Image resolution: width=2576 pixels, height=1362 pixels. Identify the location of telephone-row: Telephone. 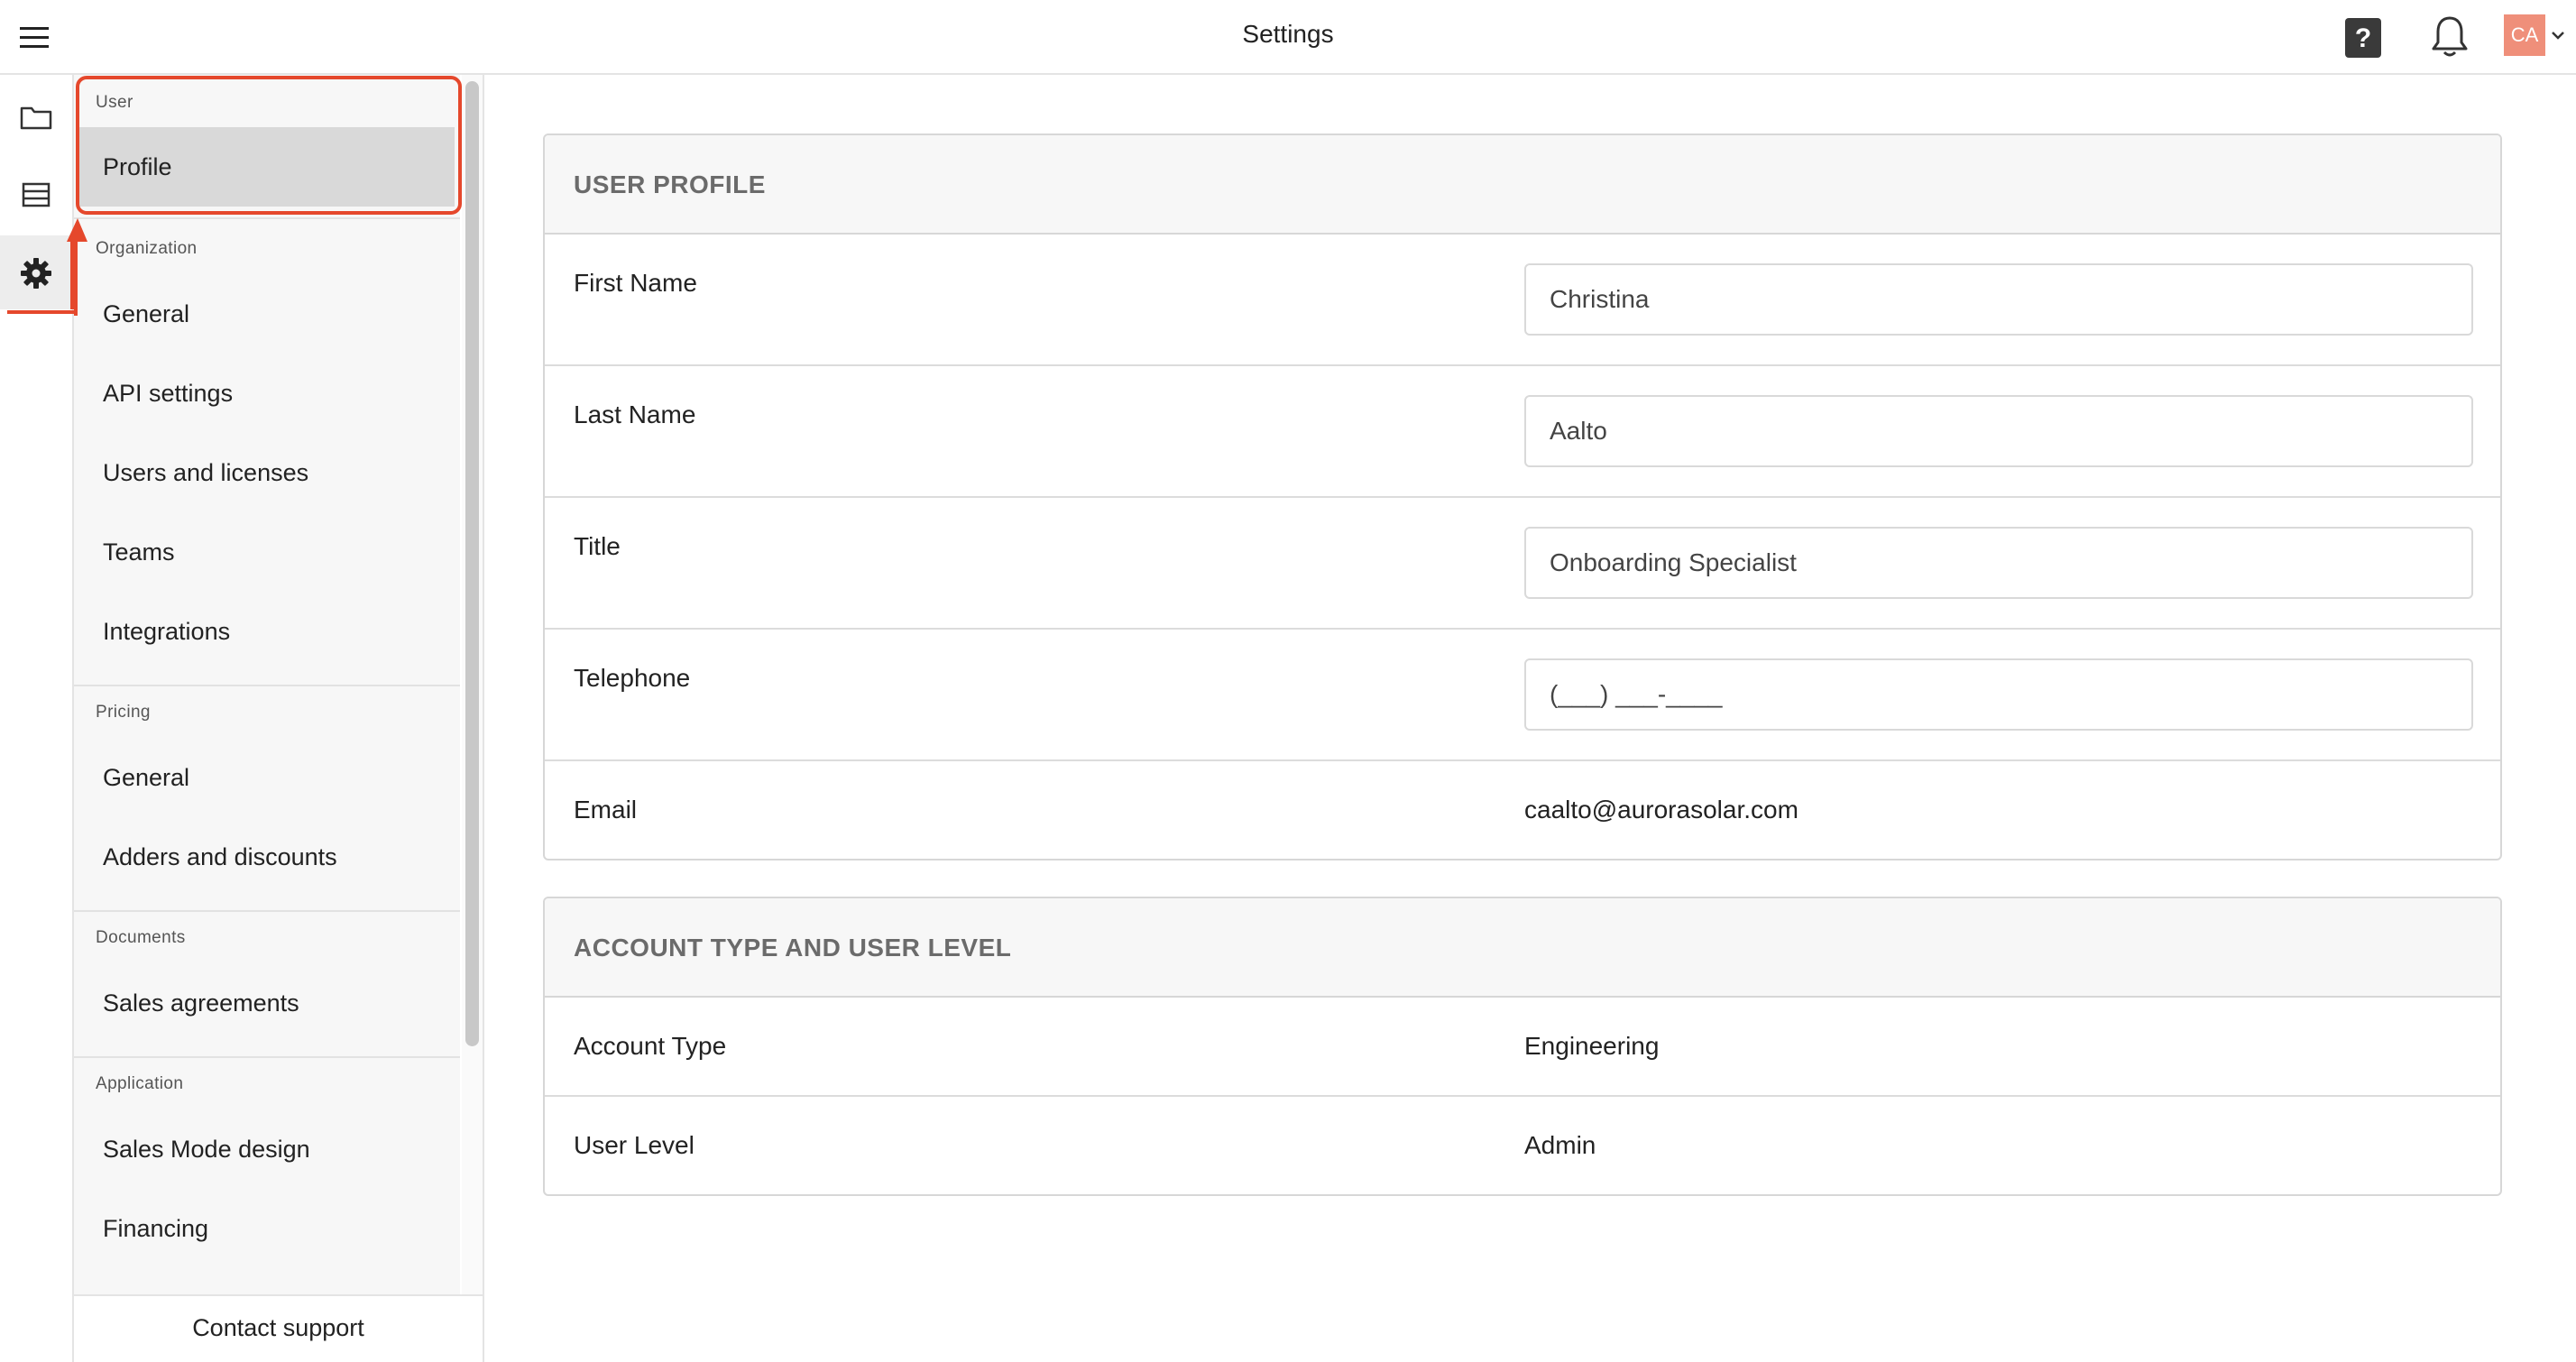
(1523, 695).